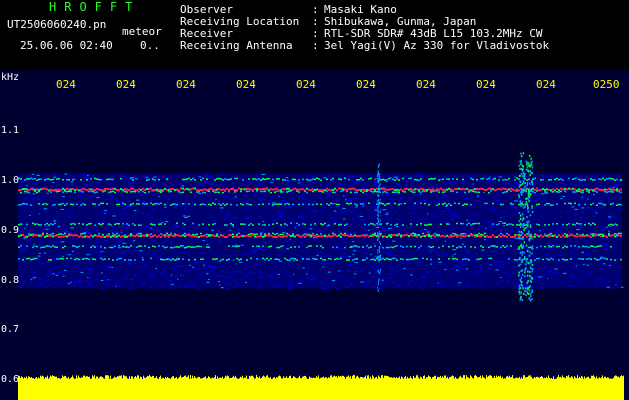 Image resolution: width=629 pixels, height=400 pixels. What do you see at coordinates (236, 45) in the screenshot?
I see `metadata-key: Receiving Antenna` at bounding box center [236, 45].